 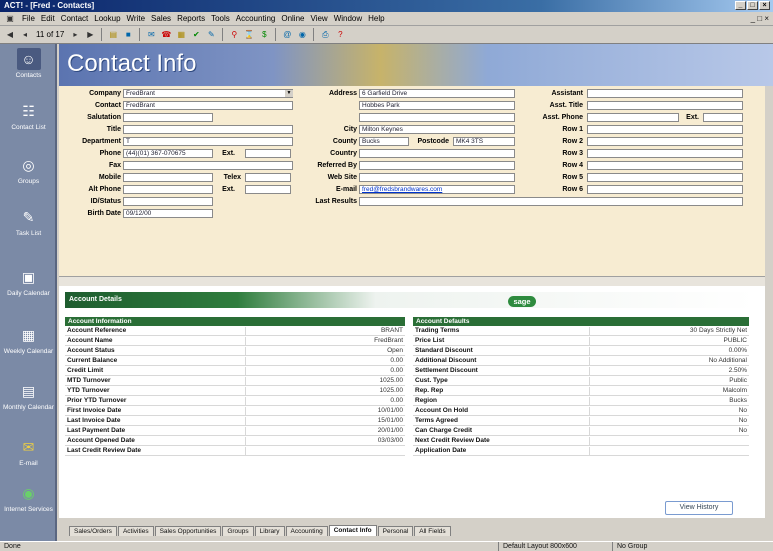 I want to click on assistant-field, so click(x=665, y=93).